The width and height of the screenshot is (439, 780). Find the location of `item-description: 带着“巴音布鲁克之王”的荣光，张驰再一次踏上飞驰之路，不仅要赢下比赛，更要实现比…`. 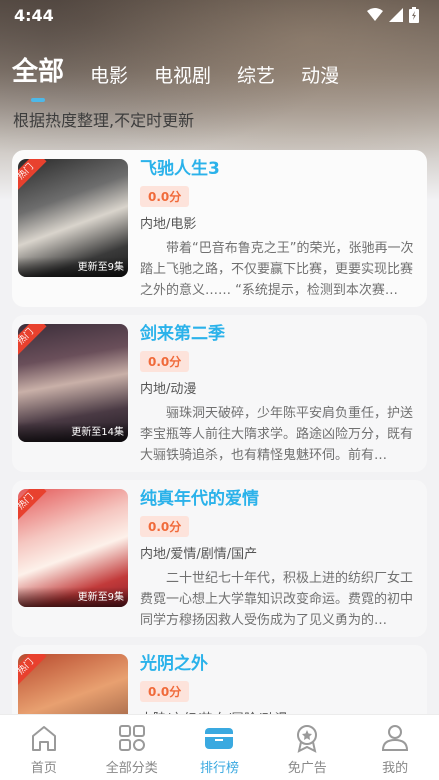

item-description: 带着“巴音布鲁克之王”的荣光，张驰再一次踏上飞驰之路，不仅要赢下比赛，更要实现比… is located at coordinates (277, 269).